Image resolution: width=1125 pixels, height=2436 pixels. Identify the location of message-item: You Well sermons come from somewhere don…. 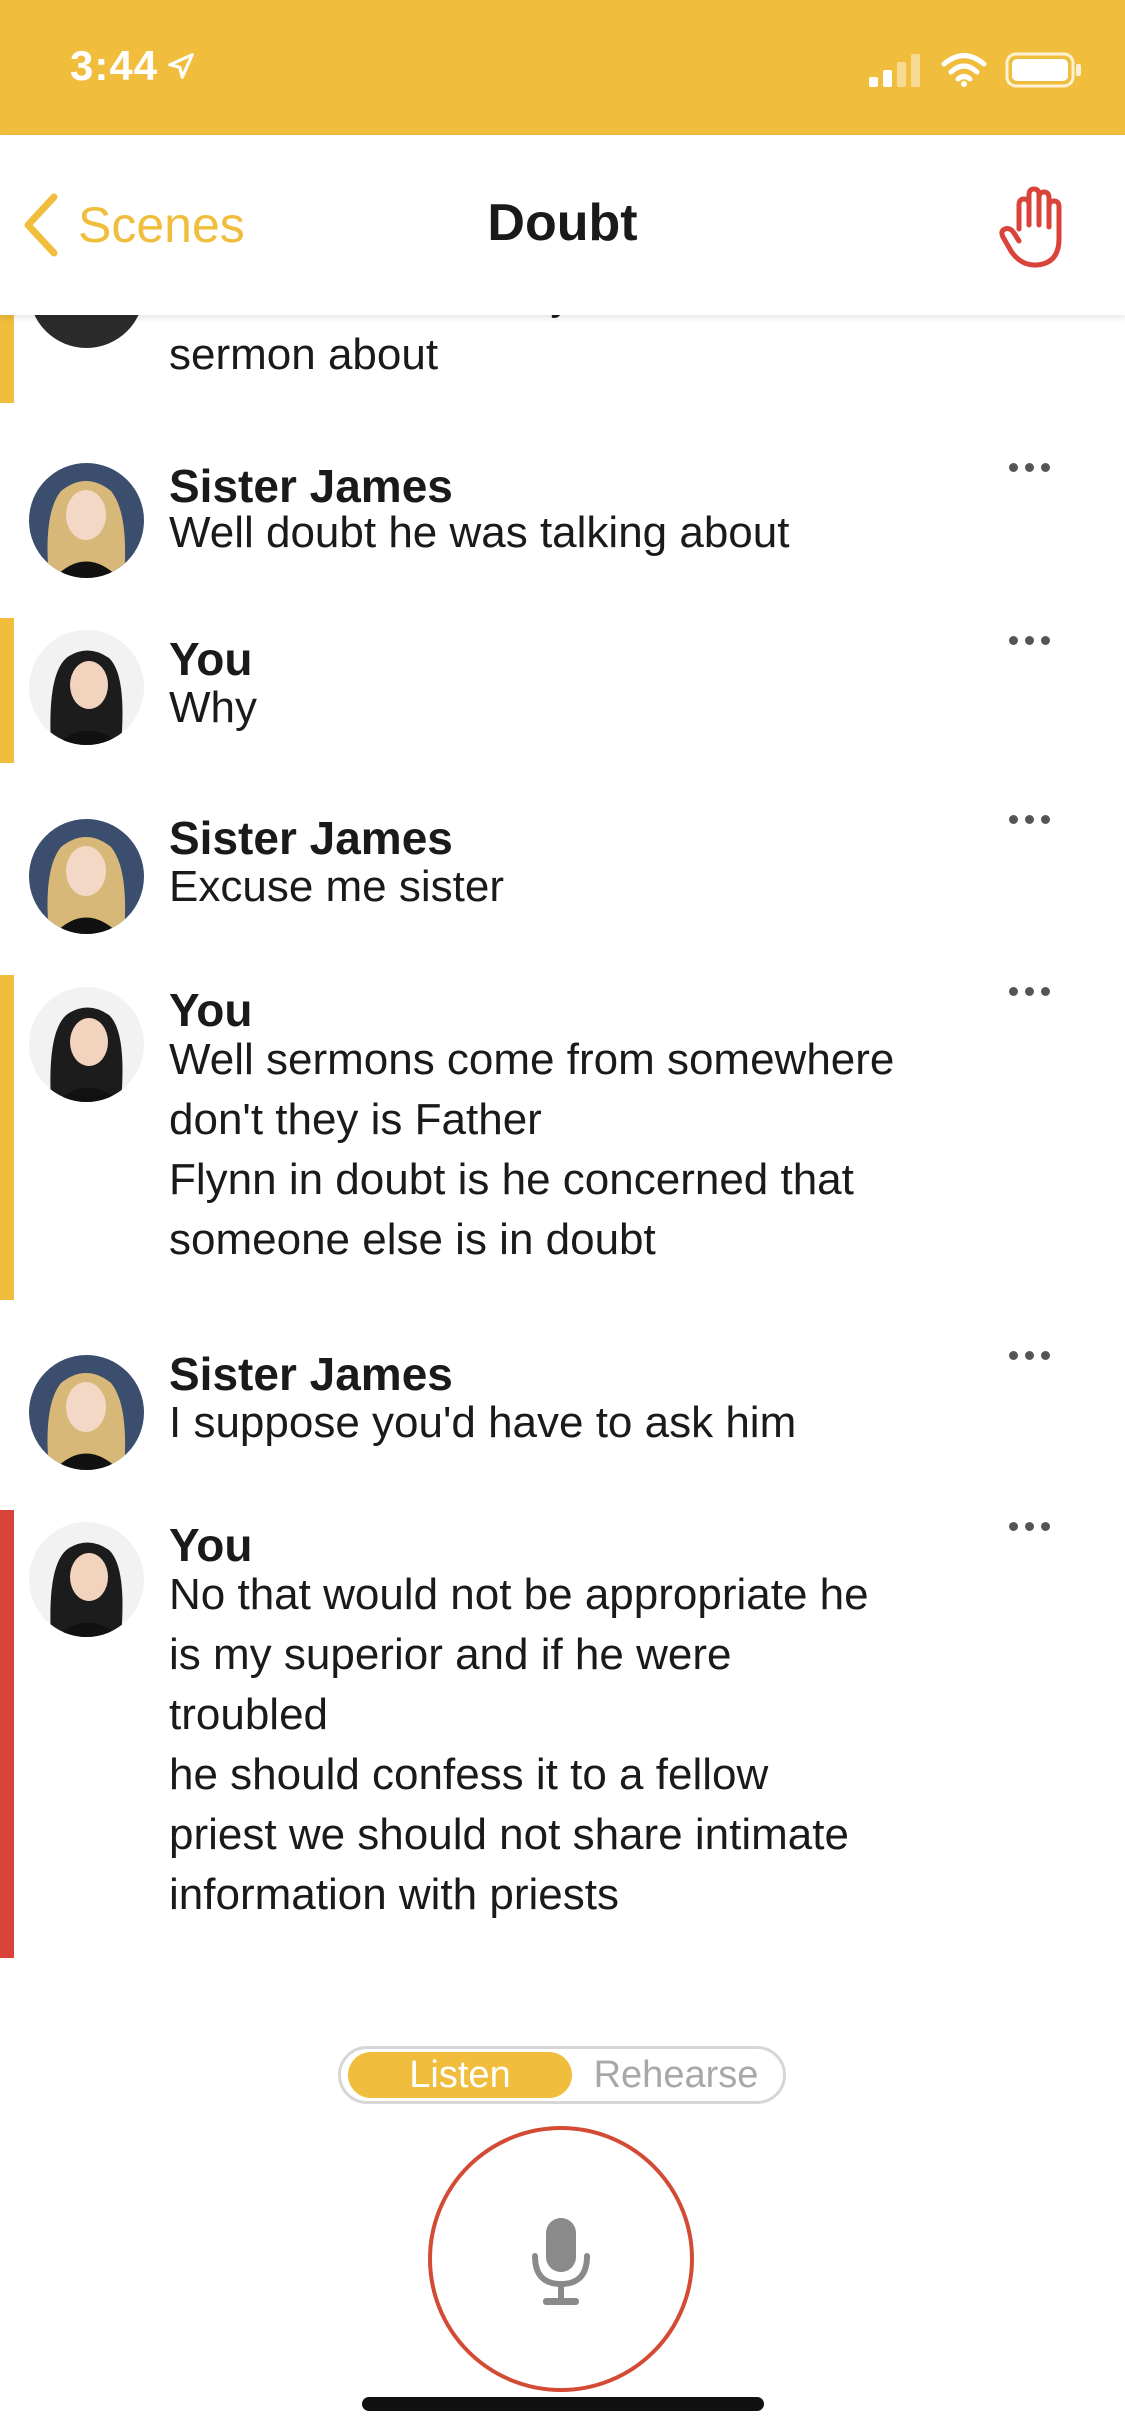
(562, 1137).